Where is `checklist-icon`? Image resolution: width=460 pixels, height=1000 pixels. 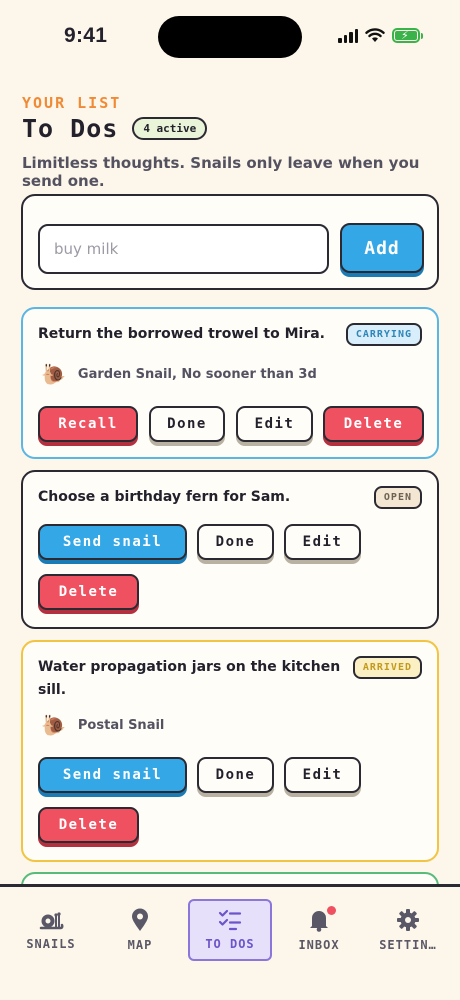 checklist-icon is located at coordinates (230, 920).